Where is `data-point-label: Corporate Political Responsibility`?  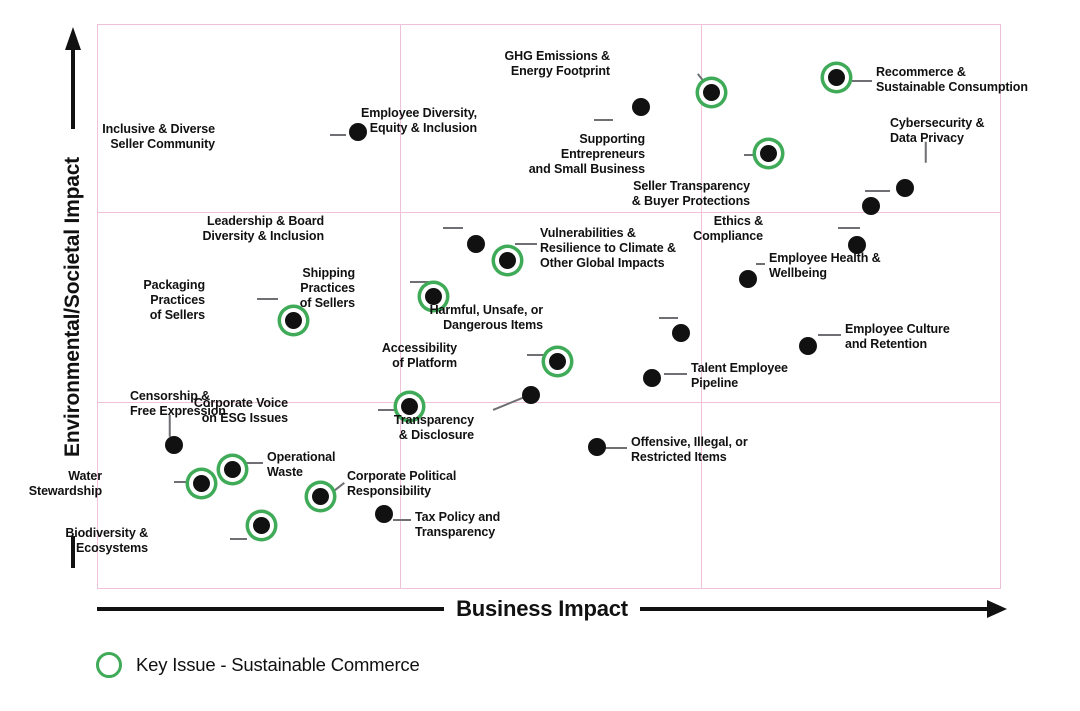
data-point-label: Corporate Political Responsibility is located at coordinates (402, 483).